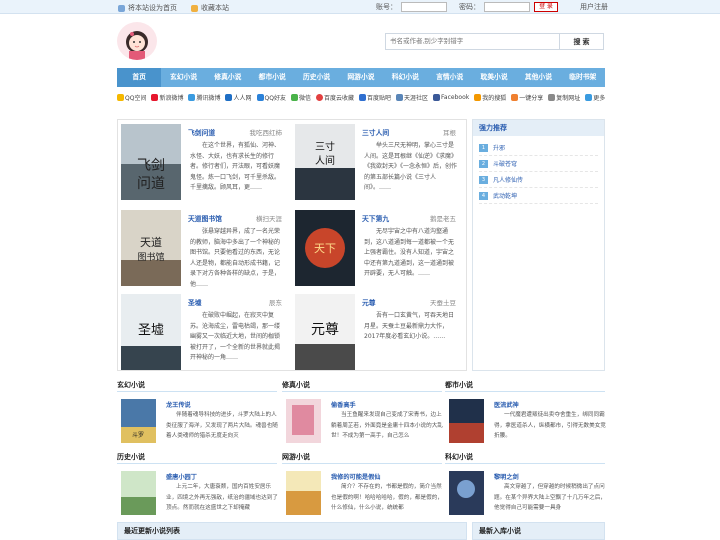  Describe the element at coordinates (505, 195) in the screenshot. I see `rank-book-name: 武动乾坤` at that location.